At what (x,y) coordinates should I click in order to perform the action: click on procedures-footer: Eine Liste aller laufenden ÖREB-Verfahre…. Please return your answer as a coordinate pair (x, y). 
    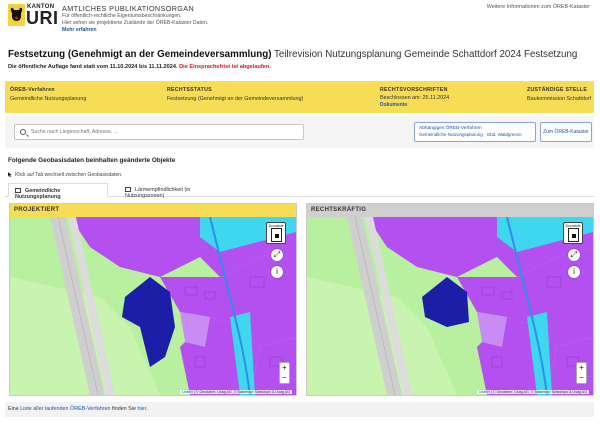
    Looking at the image, I should click on (299, 409).